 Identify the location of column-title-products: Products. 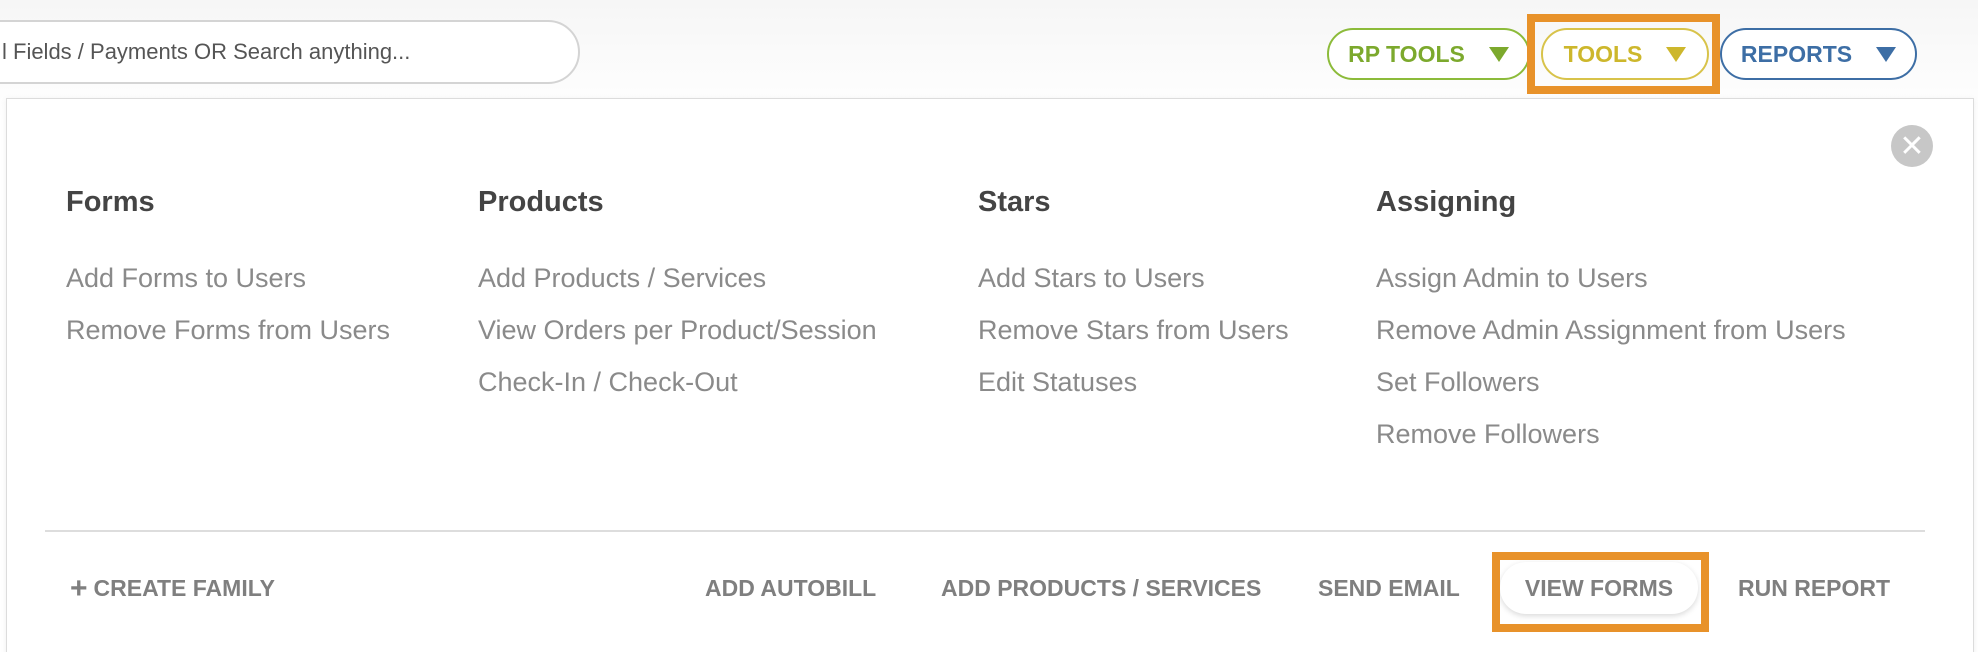
(541, 202).